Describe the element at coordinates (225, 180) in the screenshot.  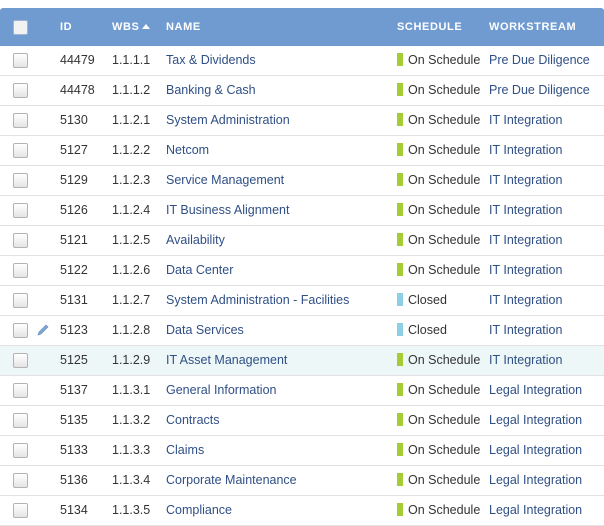
I see `row-name-link: Service Management` at that location.